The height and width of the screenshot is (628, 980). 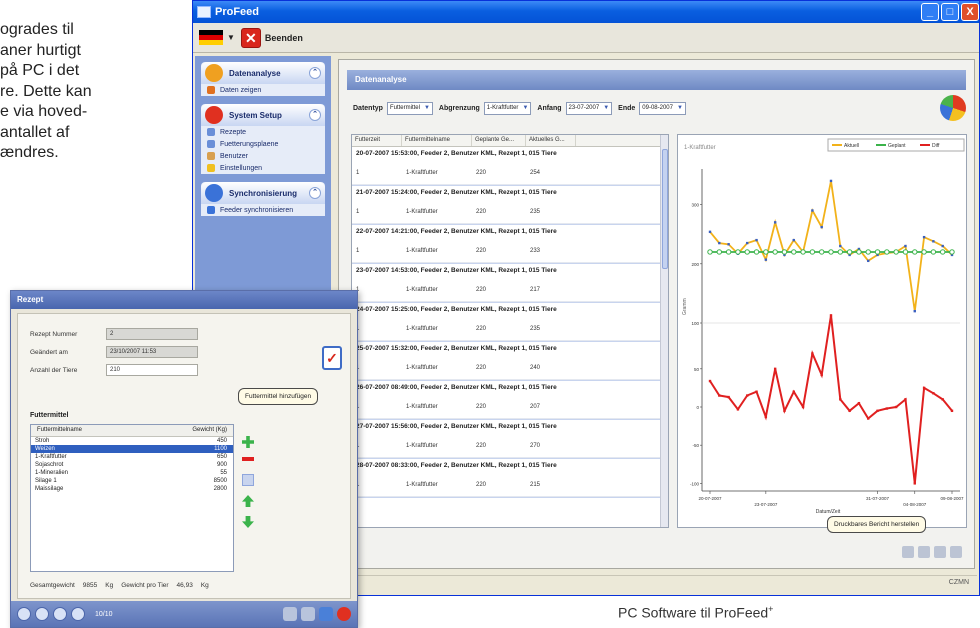 What do you see at coordinates (377, 140) in the screenshot?
I see `column-header: Futterzeit` at bounding box center [377, 140].